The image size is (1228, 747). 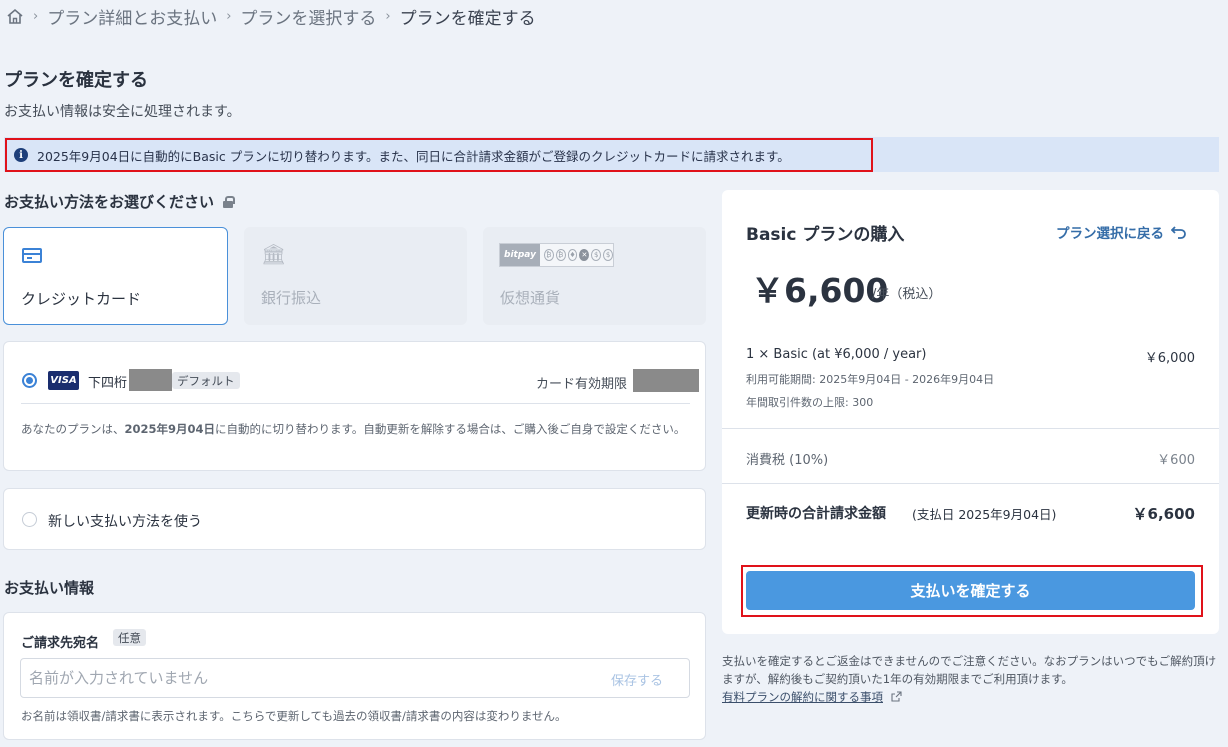 What do you see at coordinates (1176, 460) in the screenshot?
I see `tax-amount: ￥600` at bounding box center [1176, 460].